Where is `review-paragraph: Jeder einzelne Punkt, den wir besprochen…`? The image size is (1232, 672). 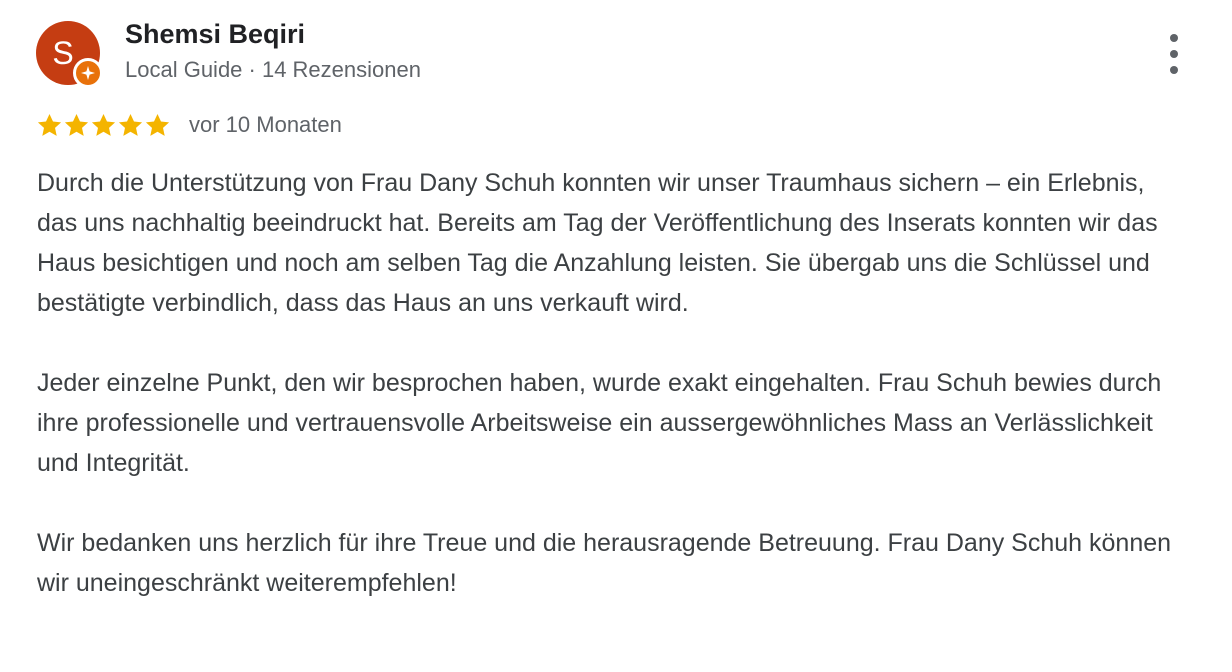 review-paragraph: Jeder einzelne Punkt, den wir besprochen… is located at coordinates (599, 423).